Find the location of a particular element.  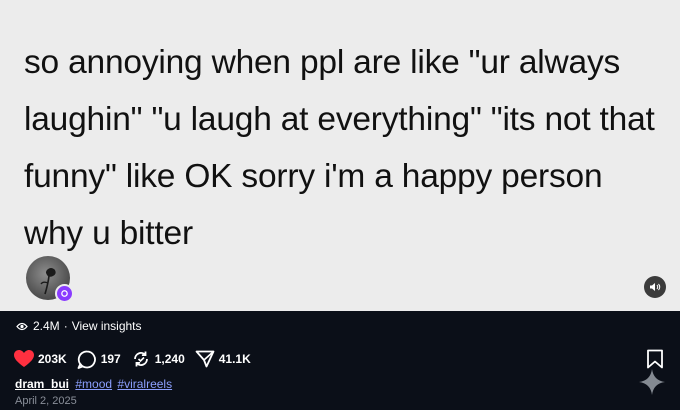

share-button: 41.1K is located at coordinates (223, 359).